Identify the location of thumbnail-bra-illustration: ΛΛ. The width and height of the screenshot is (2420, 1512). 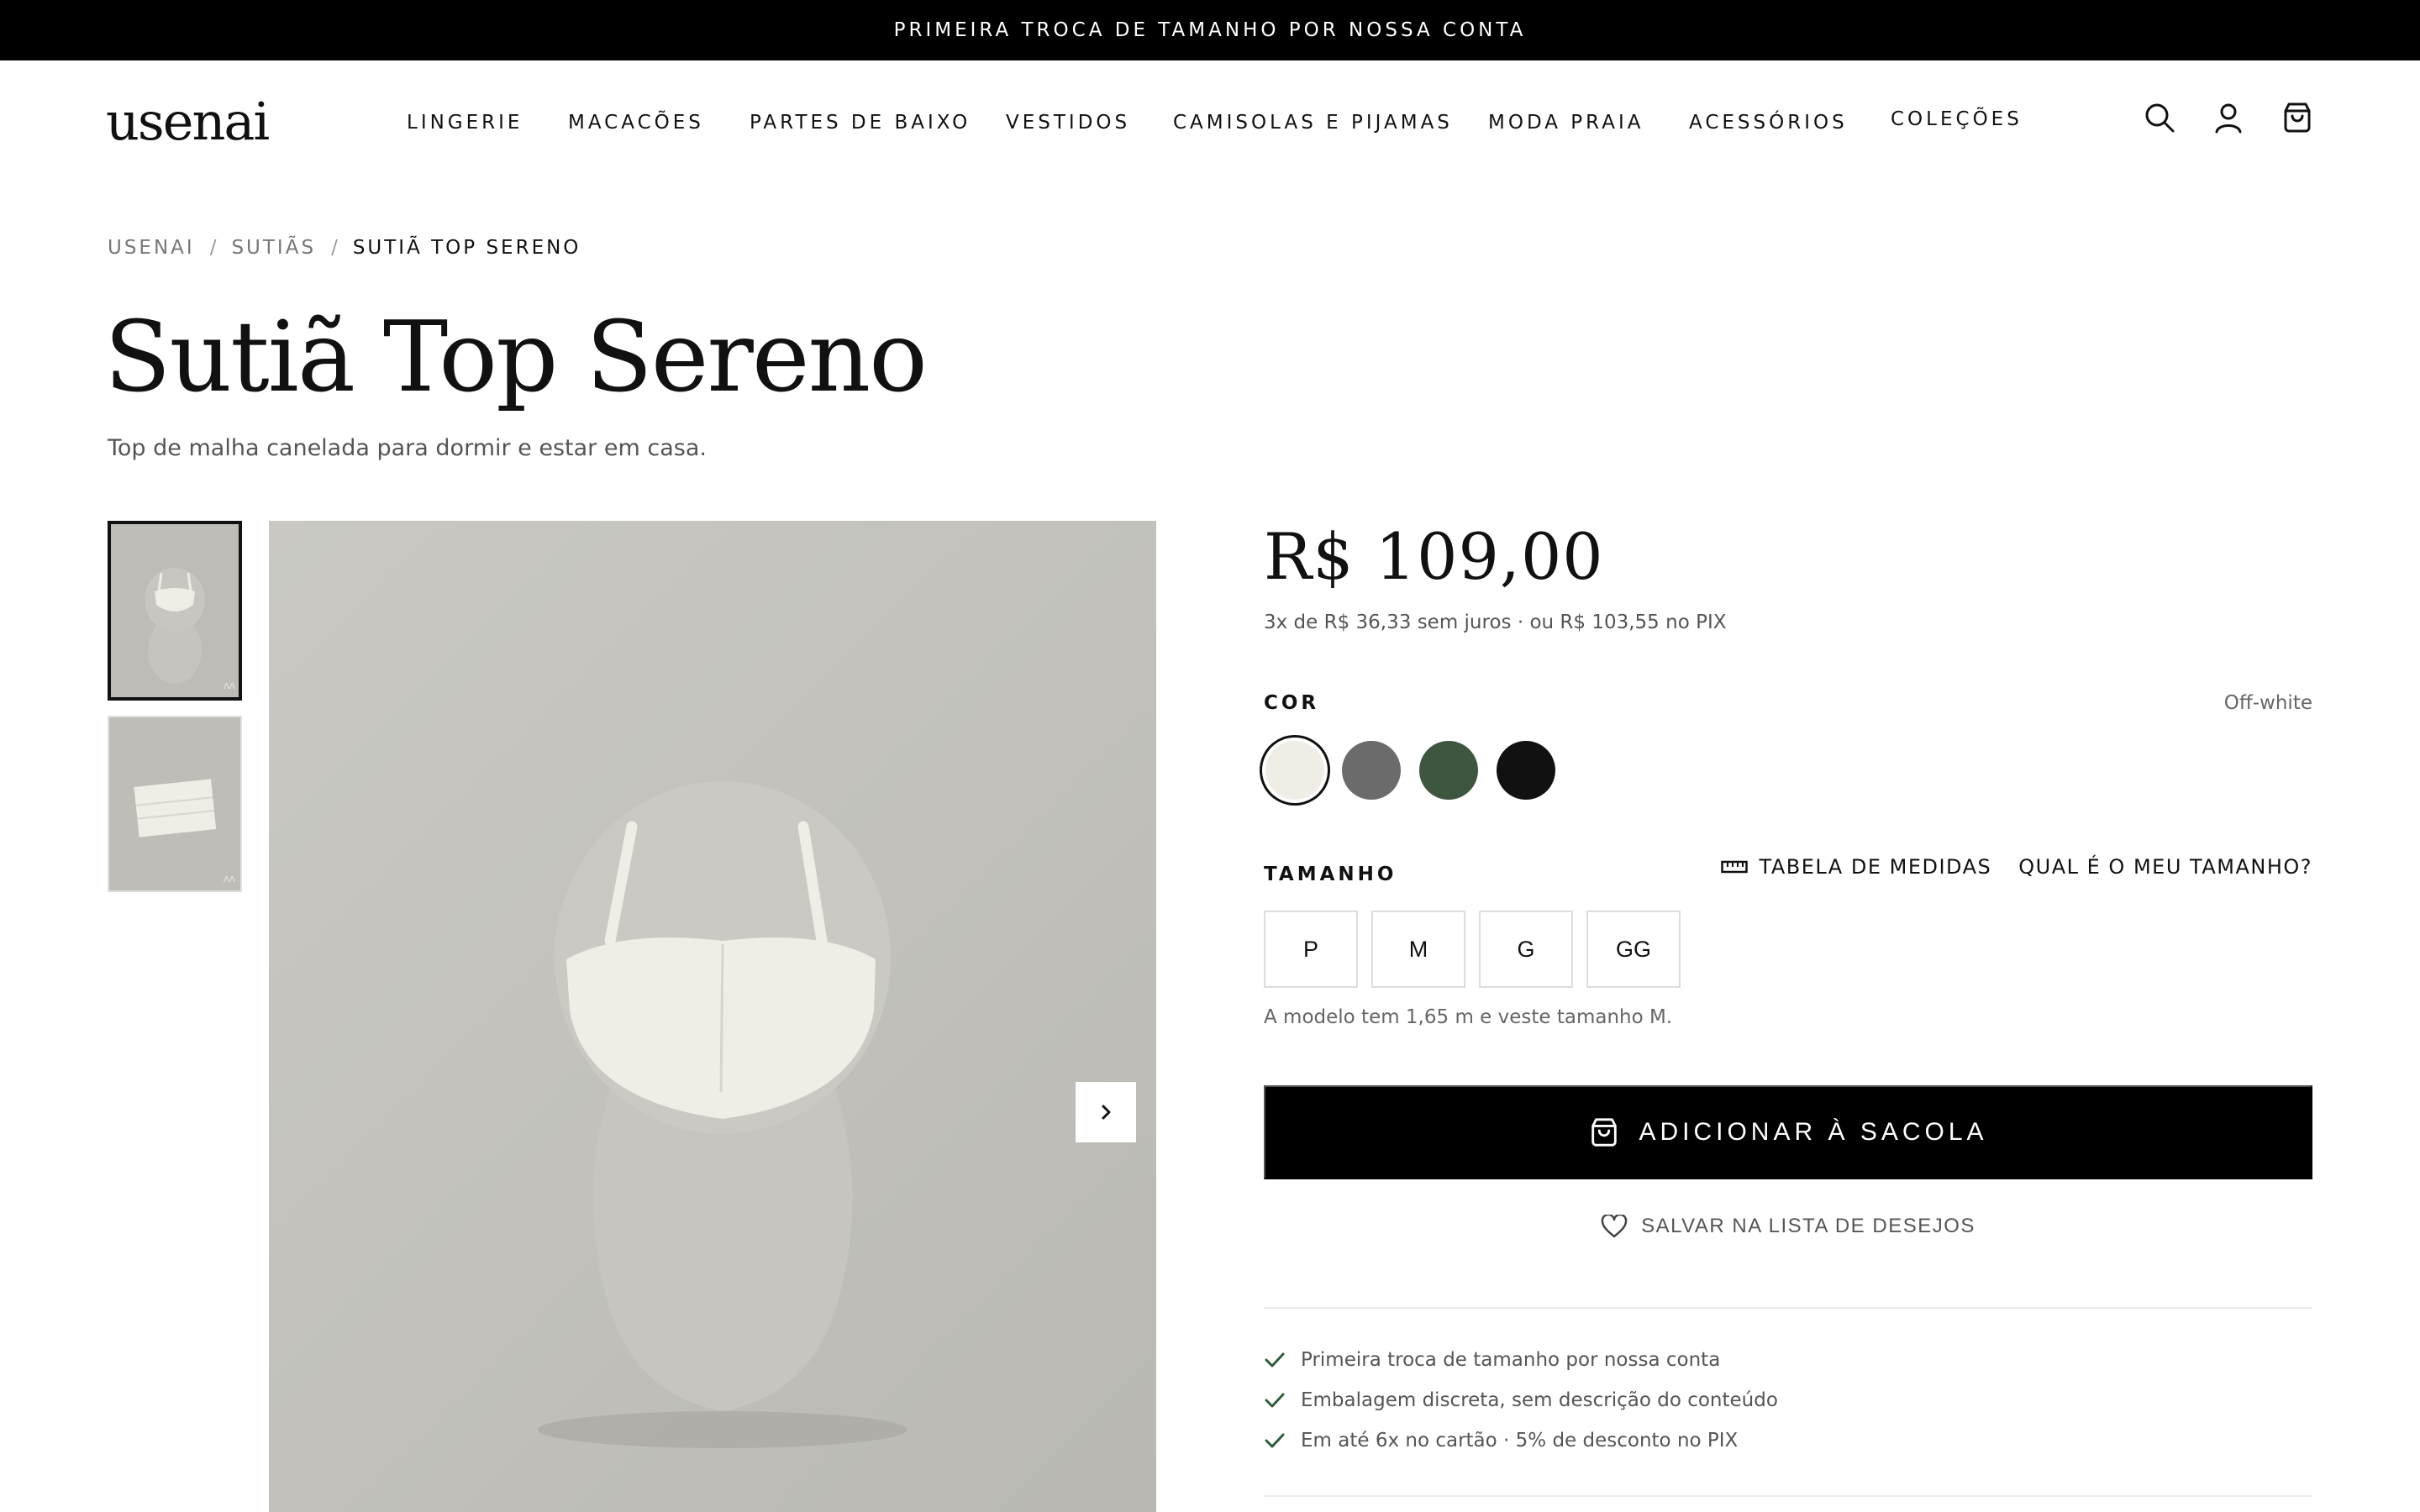
(175, 610).